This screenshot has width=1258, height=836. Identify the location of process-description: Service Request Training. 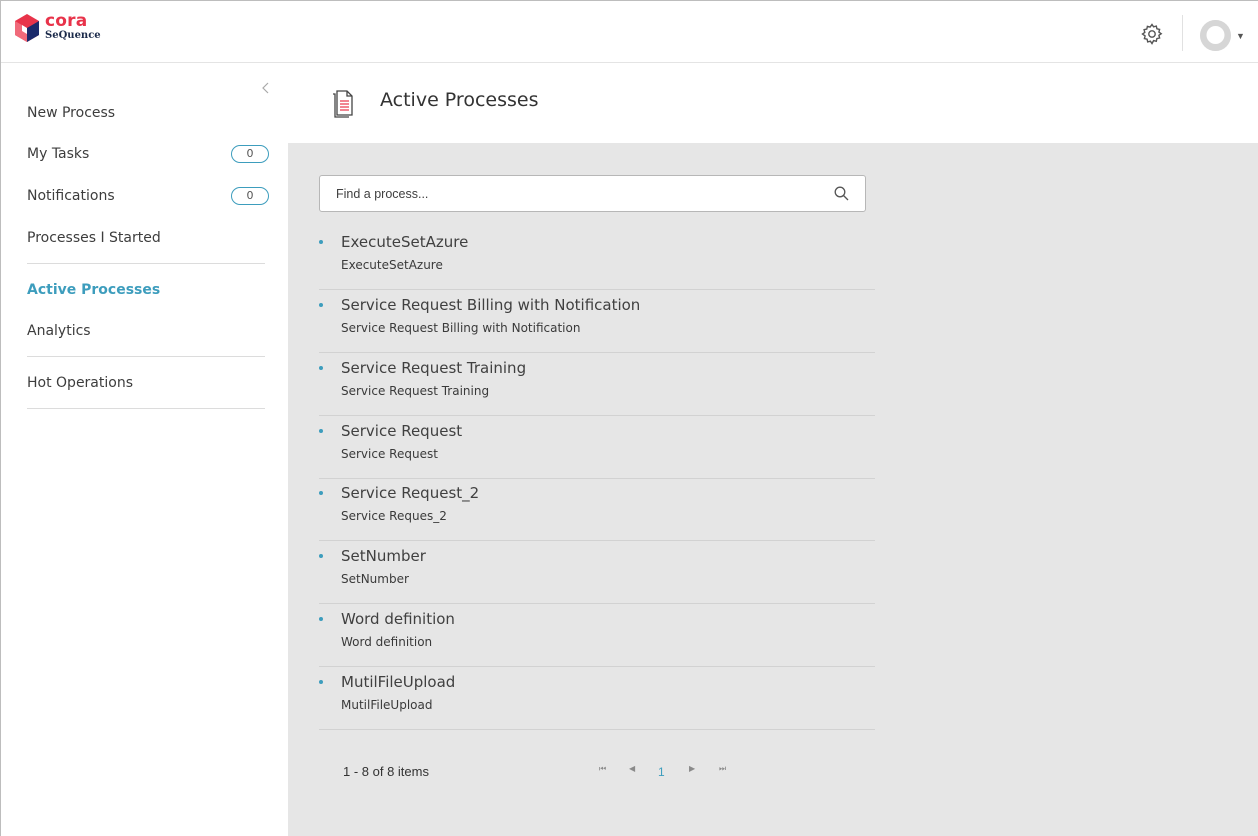
(415, 391).